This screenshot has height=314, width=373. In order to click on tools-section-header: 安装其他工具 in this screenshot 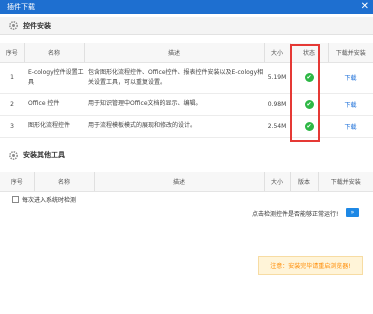, I will do `click(186, 155)`.